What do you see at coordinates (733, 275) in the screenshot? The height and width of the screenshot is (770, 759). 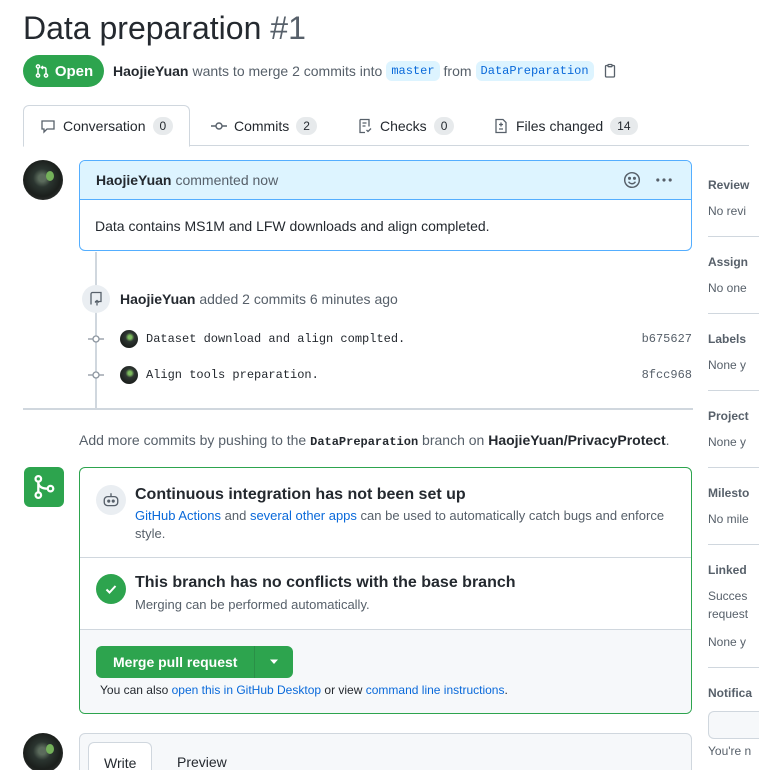 I see `sidebar-assignees: Assign No one` at bounding box center [733, 275].